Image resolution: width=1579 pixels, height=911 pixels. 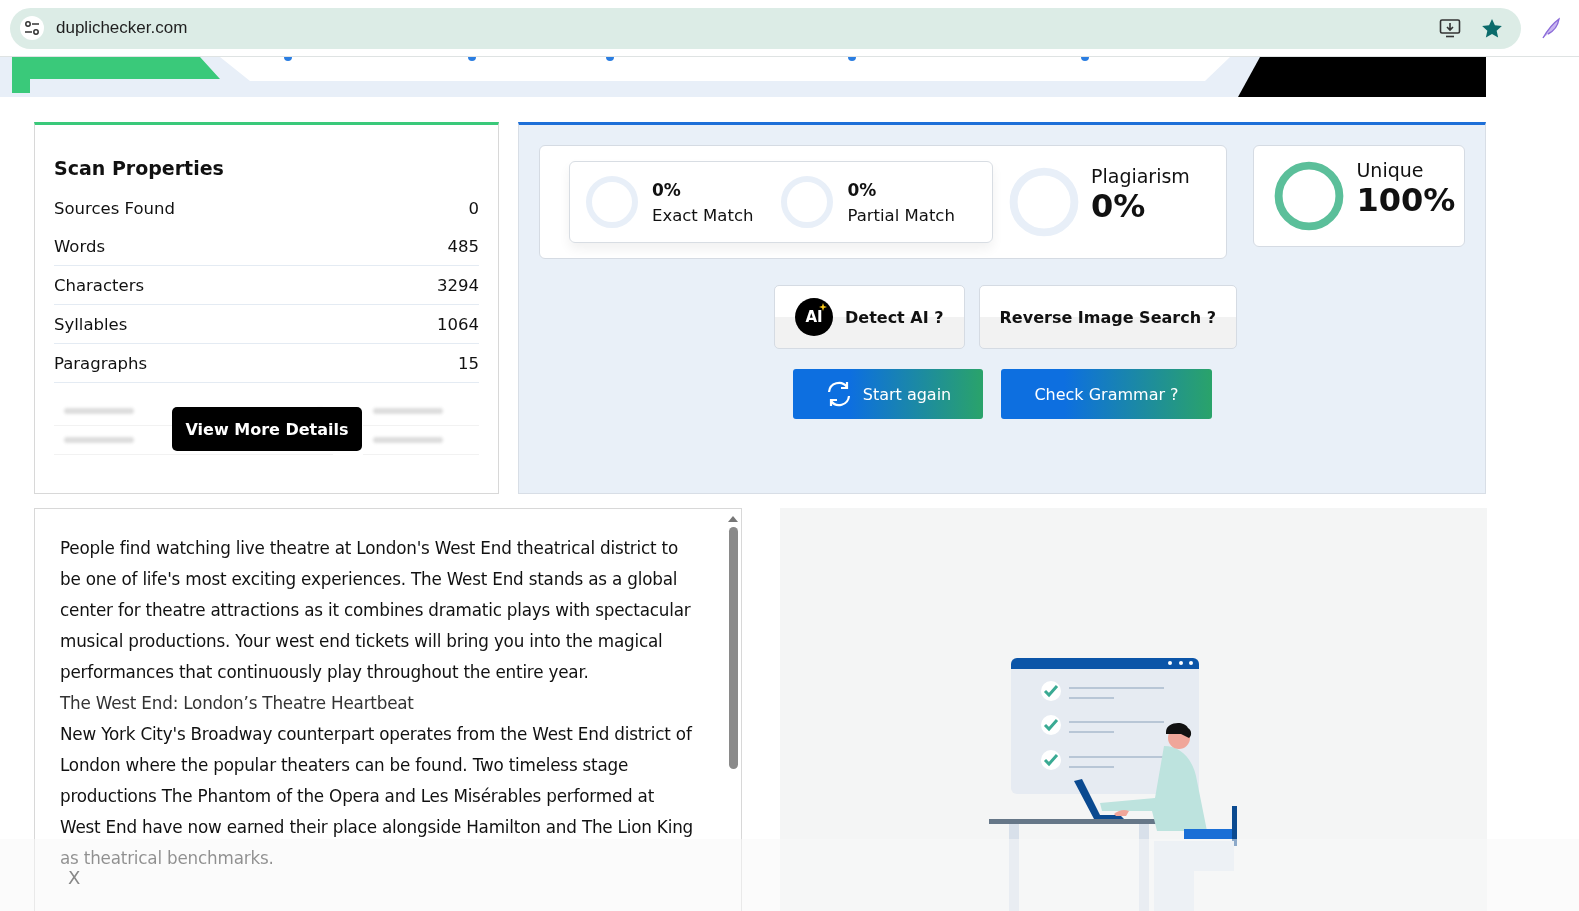 What do you see at coordinates (101, 363) in the screenshot?
I see `property-label: Paragraphs` at bounding box center [101, 363].